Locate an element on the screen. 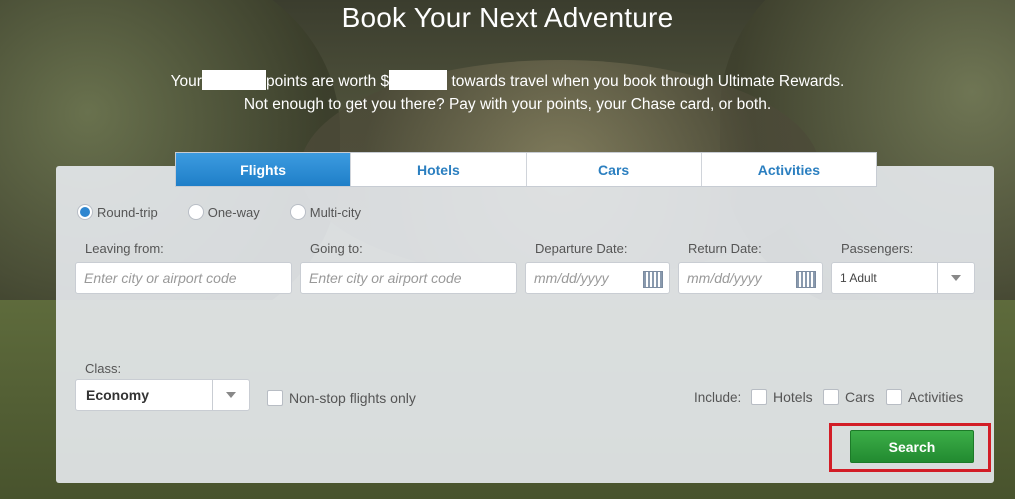  return-date-placeholder: mm/dd/yyyy is located at coordinates (724, 278).